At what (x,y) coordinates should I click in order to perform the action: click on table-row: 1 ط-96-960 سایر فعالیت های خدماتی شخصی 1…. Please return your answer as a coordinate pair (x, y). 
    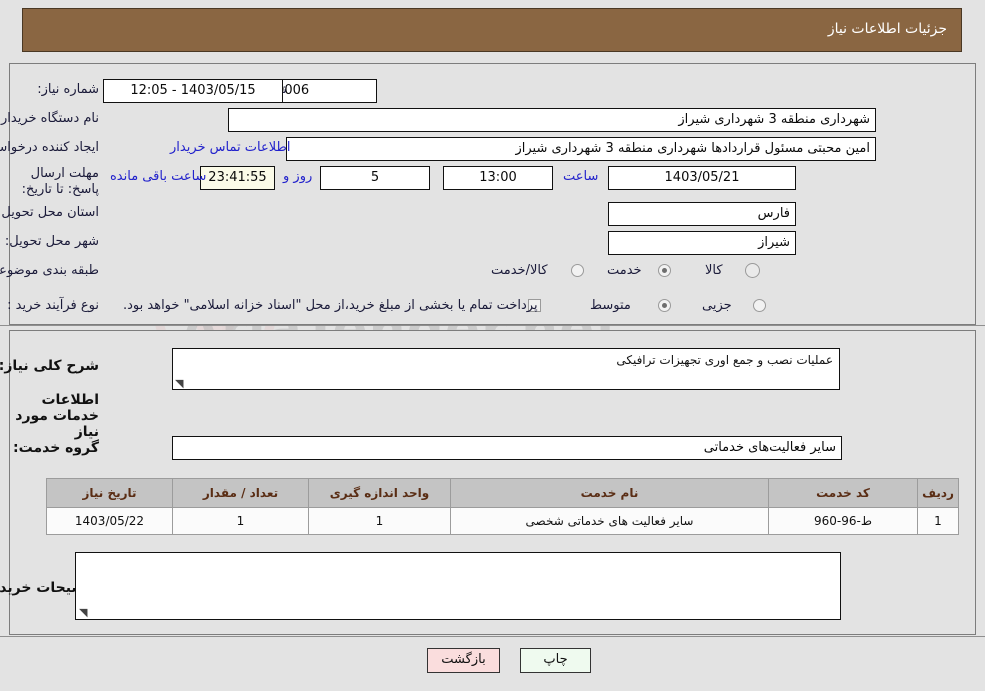
    Looking at the image, I should click on (502, 521).